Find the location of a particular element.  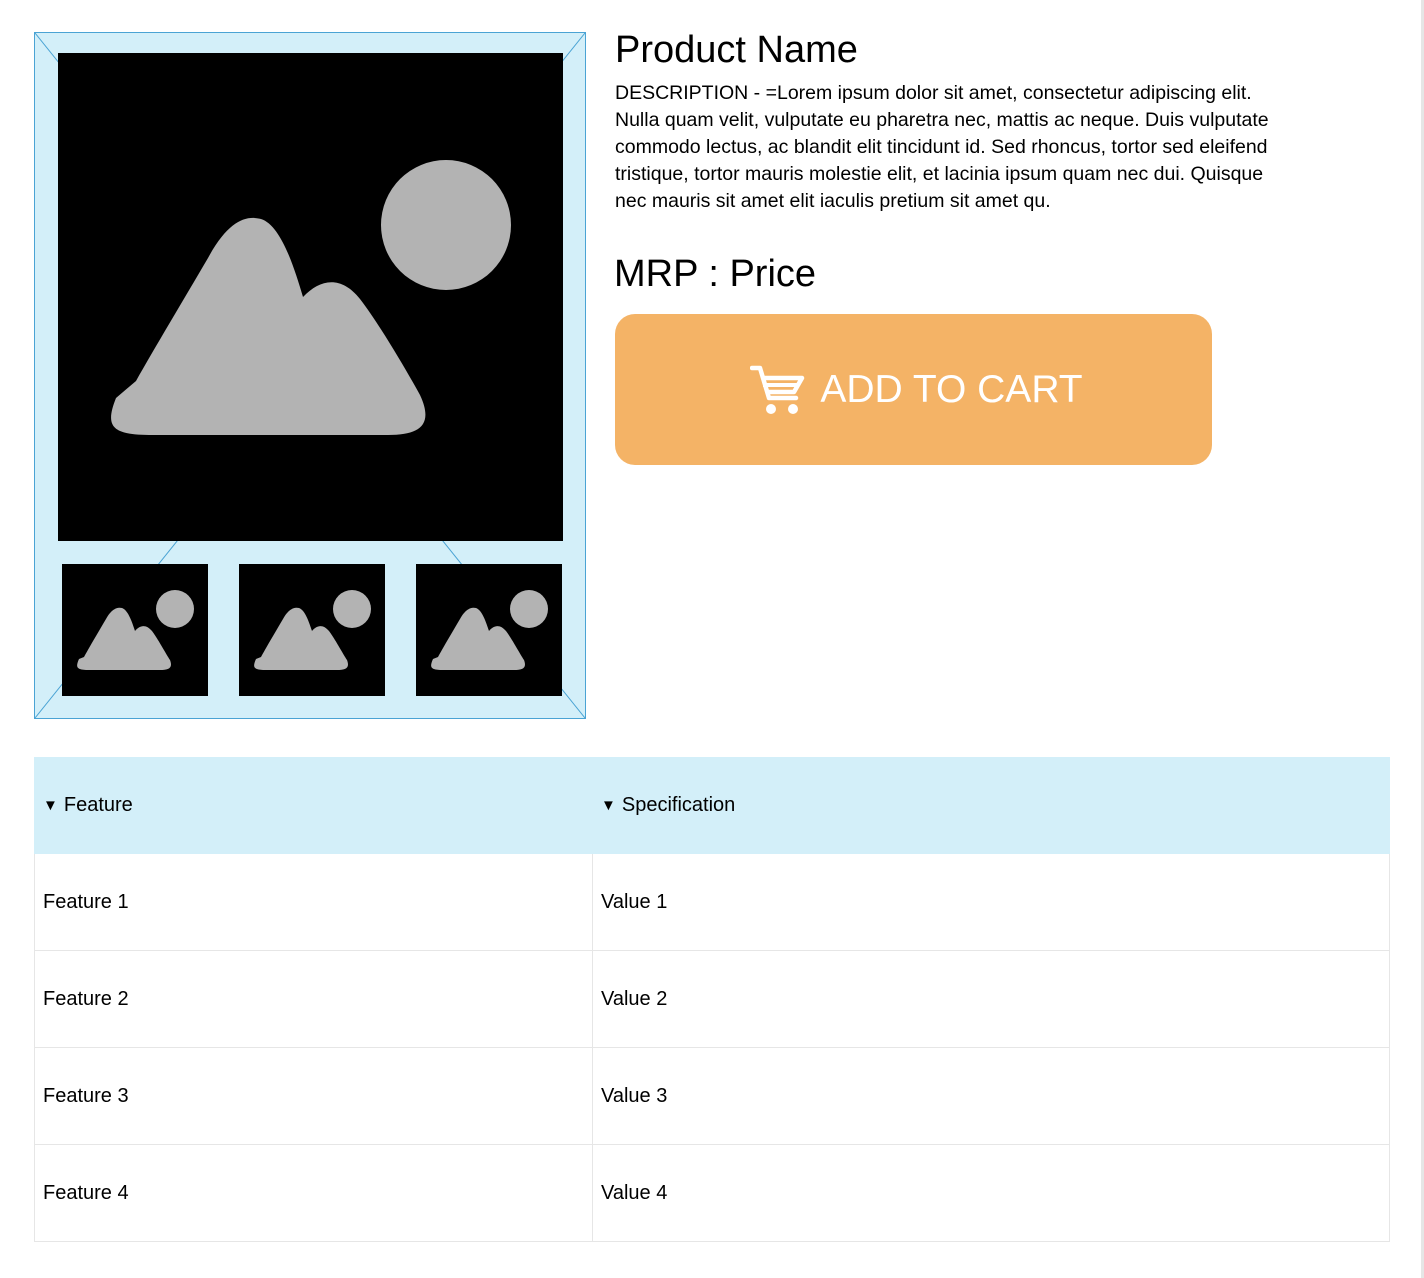

table-header-row: ▼ Feature ▼ Specification is located at coordinates (712, 805).